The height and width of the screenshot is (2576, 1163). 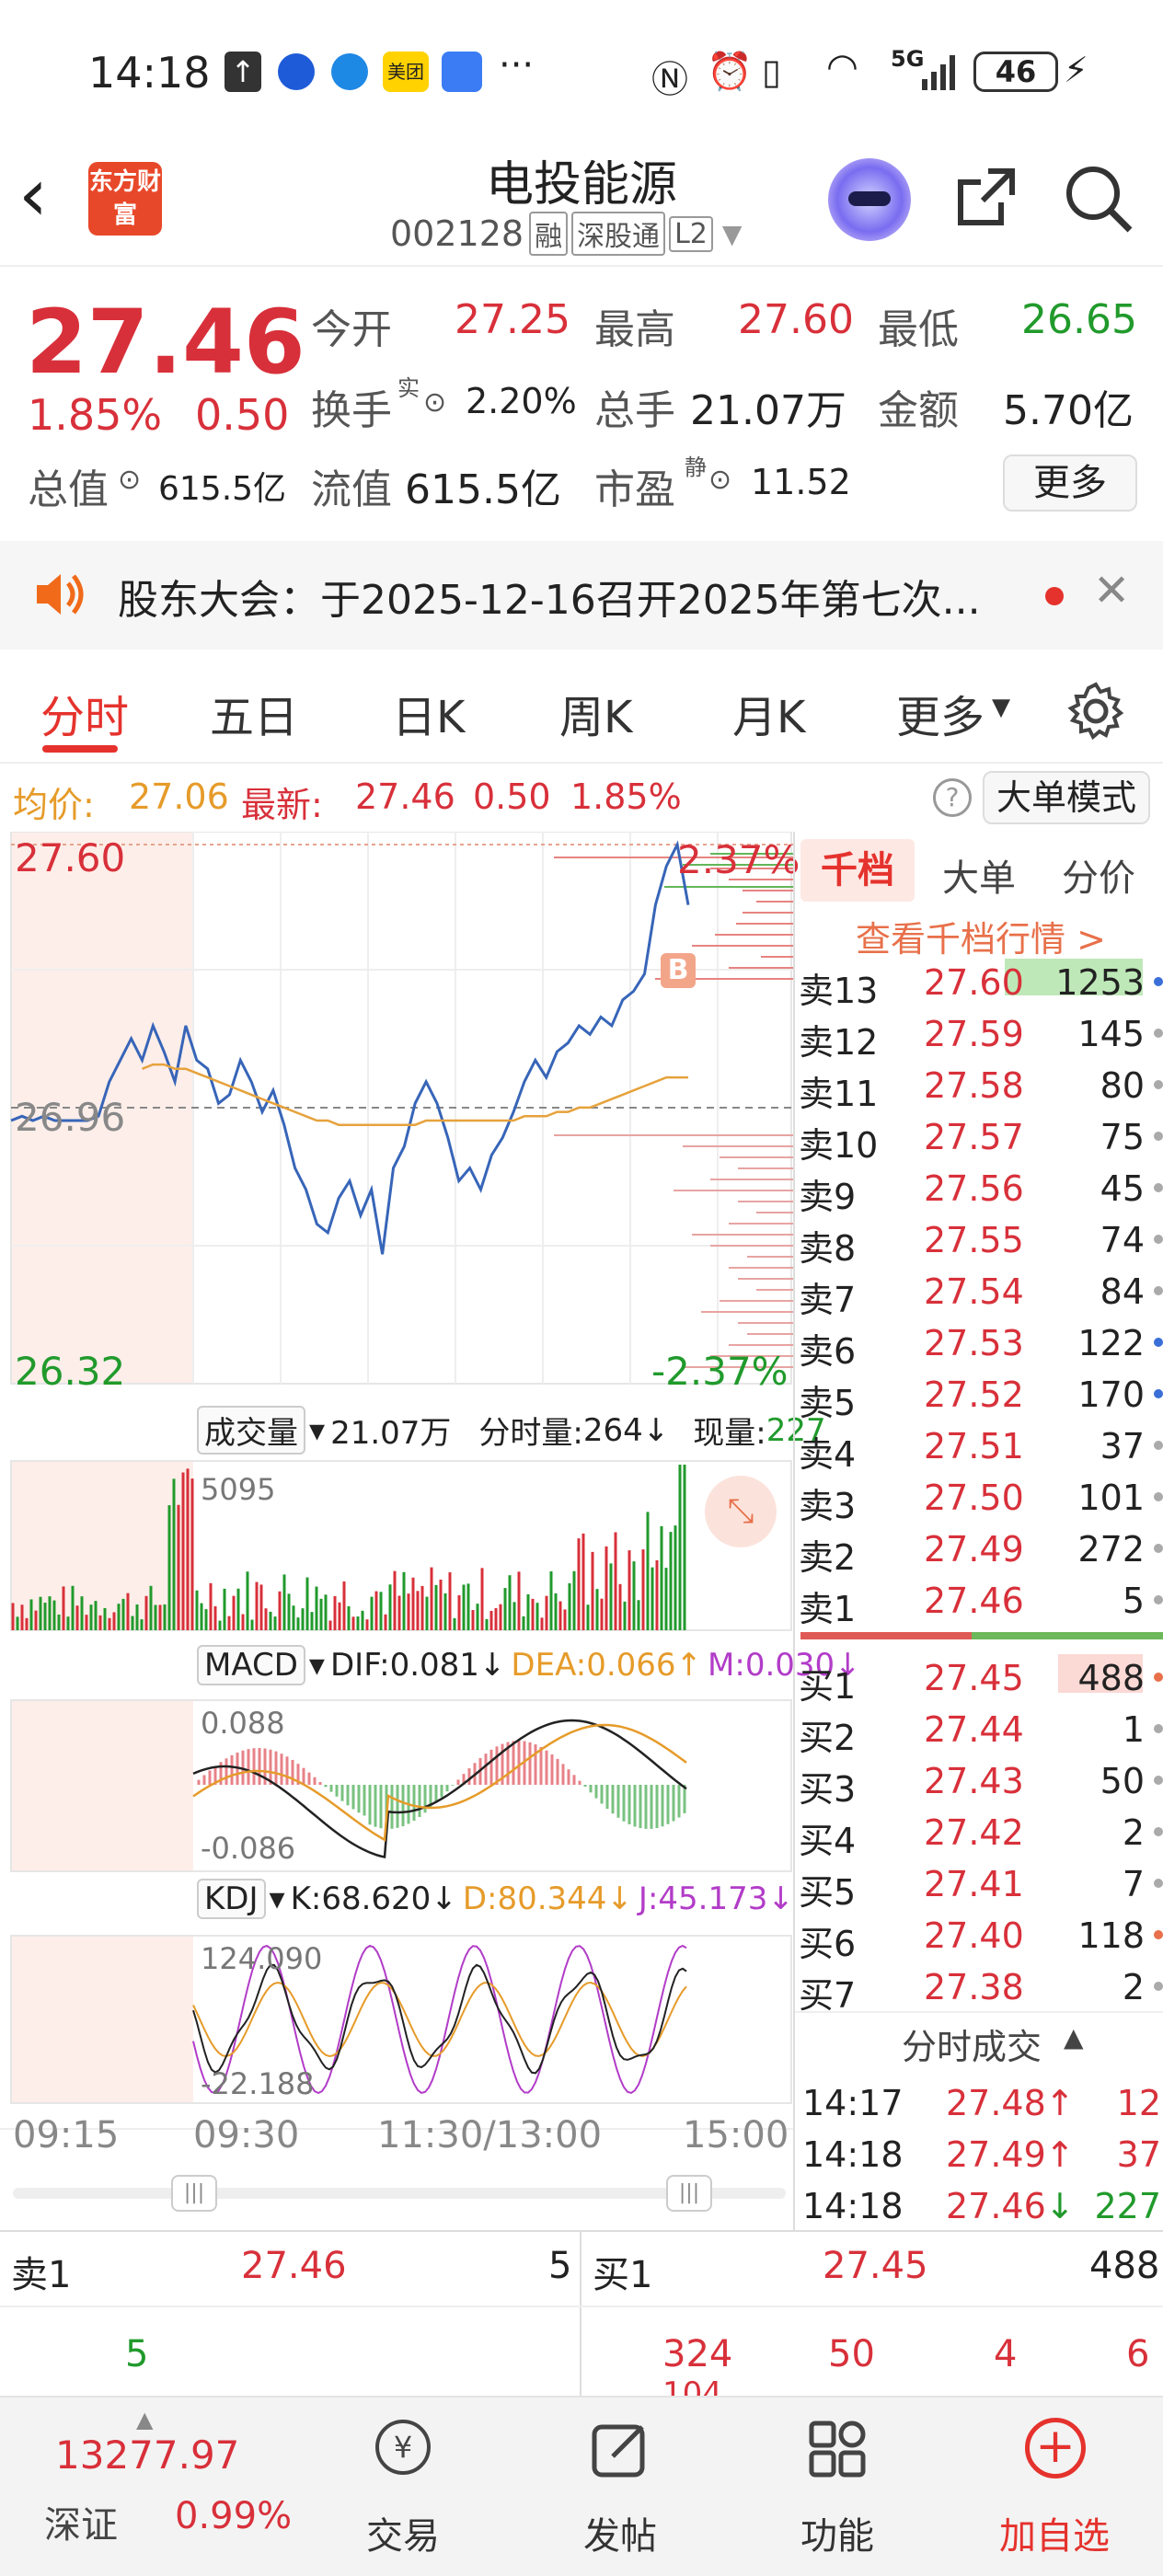 What do you see at coordinates (254, 713) in the screenshot?
I see `tab-five-day: 五日` at bounding box center [254, 713].